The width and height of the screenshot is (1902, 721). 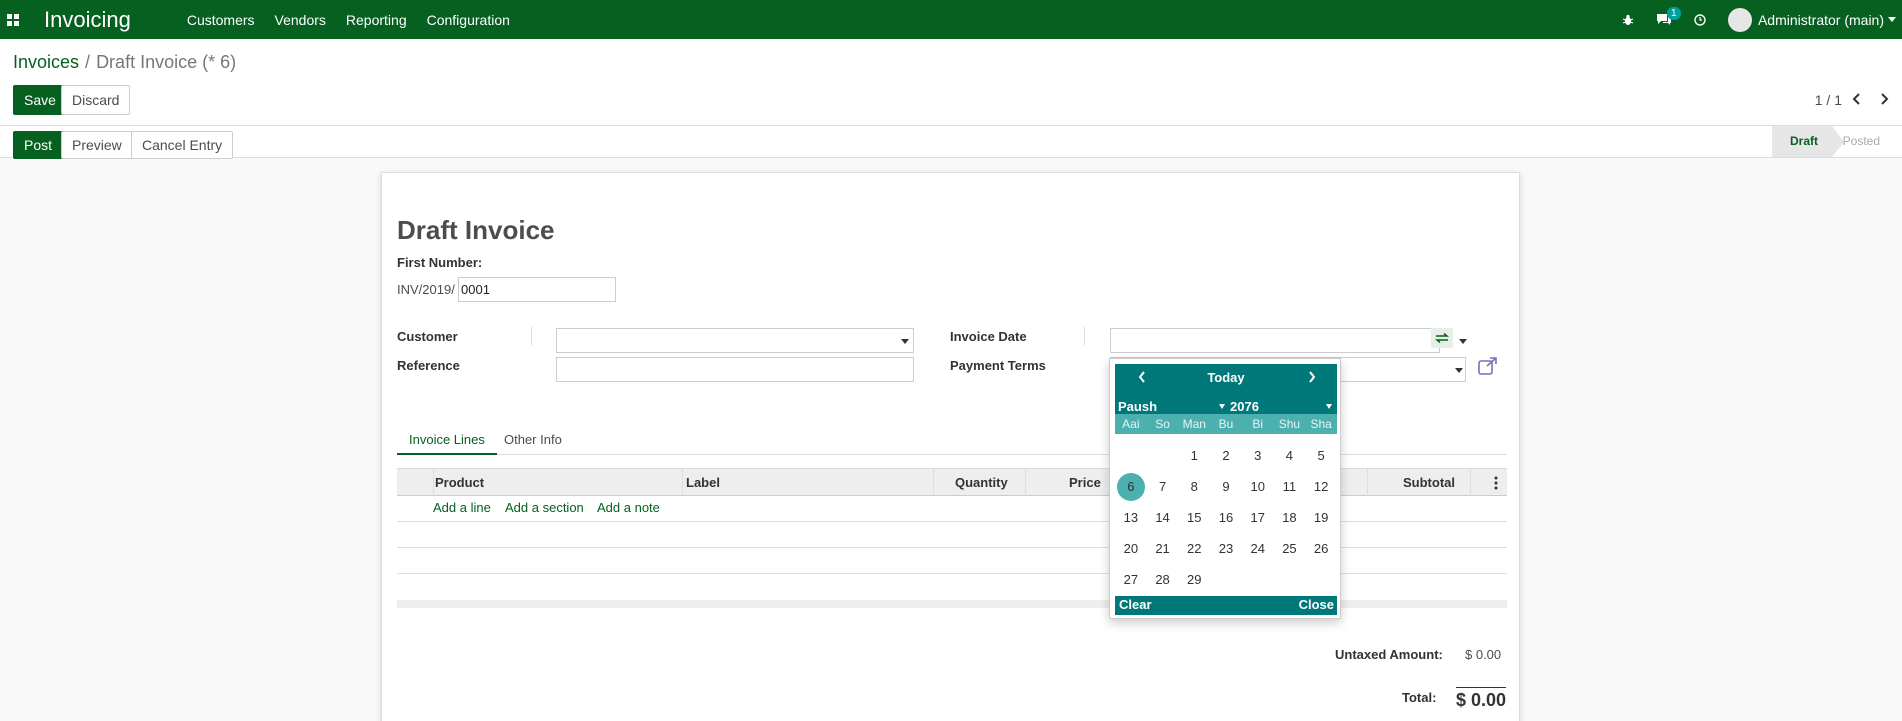 I want to click on calendar-day: 16, so click(x=1226, y=517).